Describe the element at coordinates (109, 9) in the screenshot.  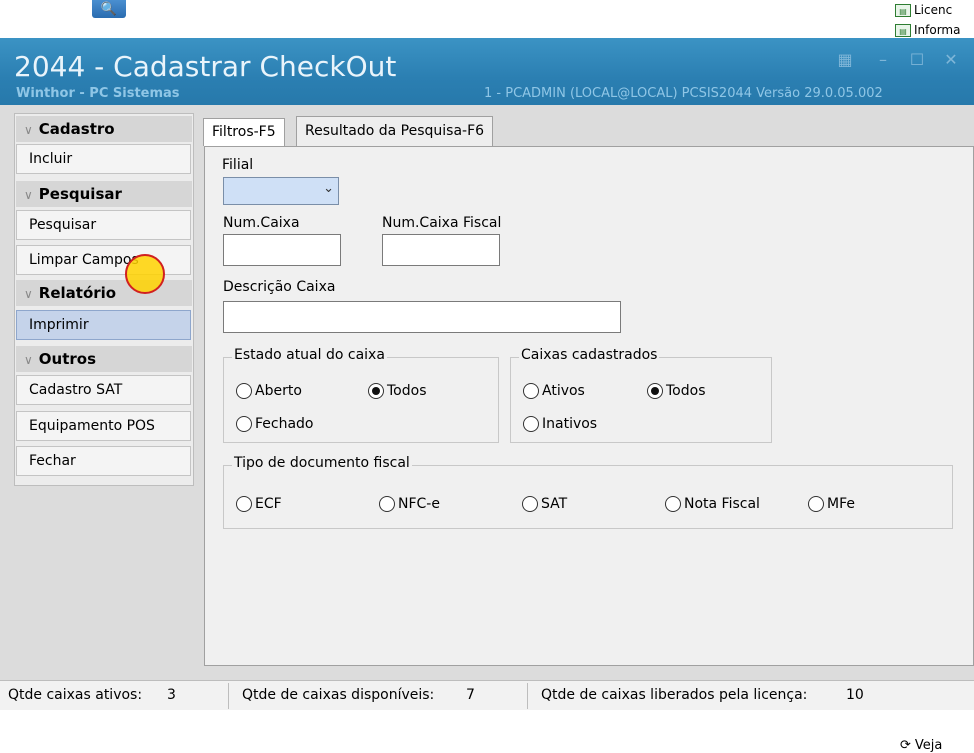
I see `magnifier-icon: 🔍` at that location.